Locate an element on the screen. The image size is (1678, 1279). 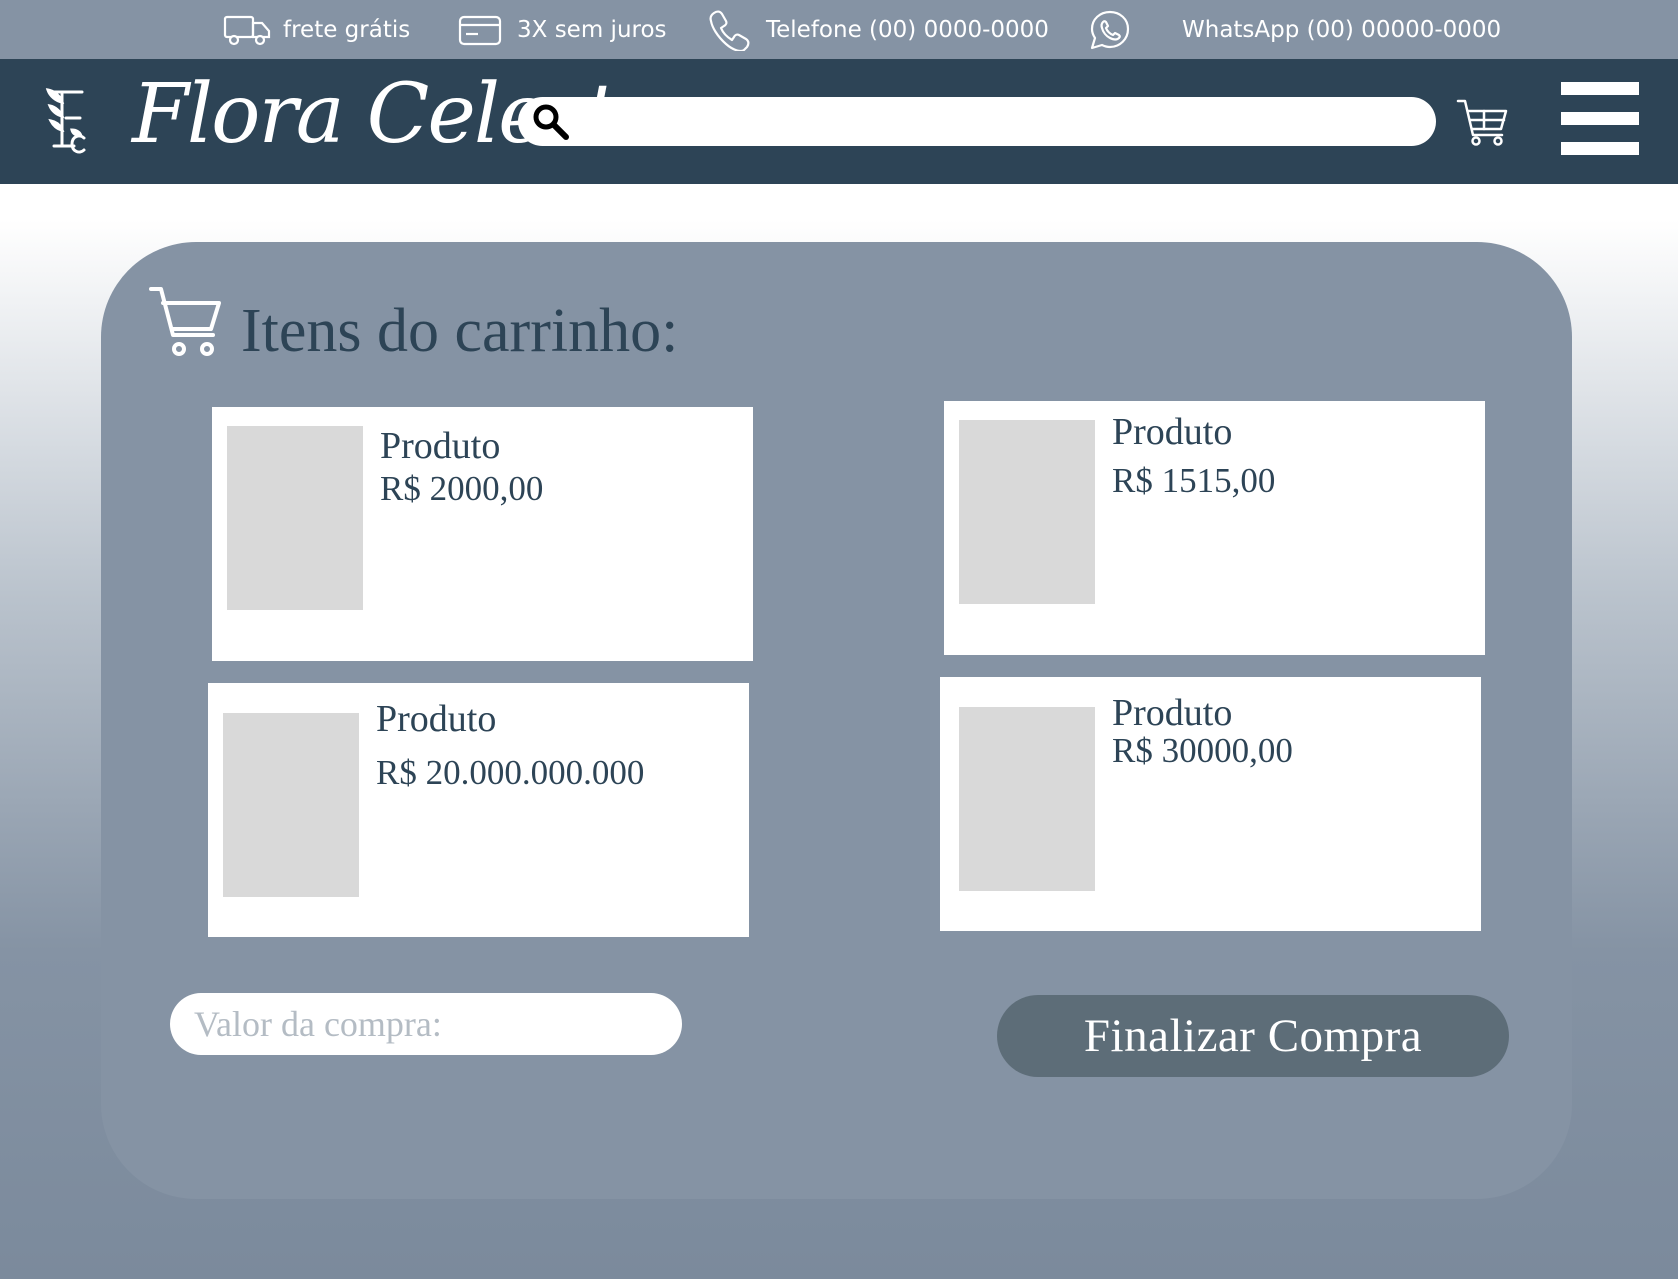
cart-item: Produto R$ 30000,00 is located at coordinates (1210, 804).